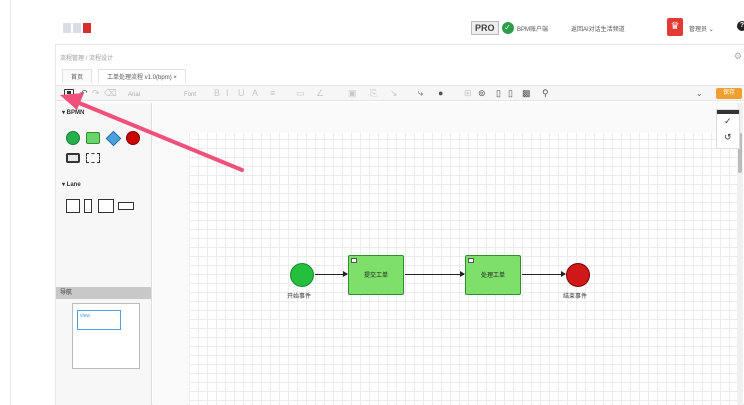 This screenshot has width=744, height=405. What do you see at coordinates (575, 297) in the screenshot?
I see `end-event-label: 结束事件` at bounding box center [575, 297].